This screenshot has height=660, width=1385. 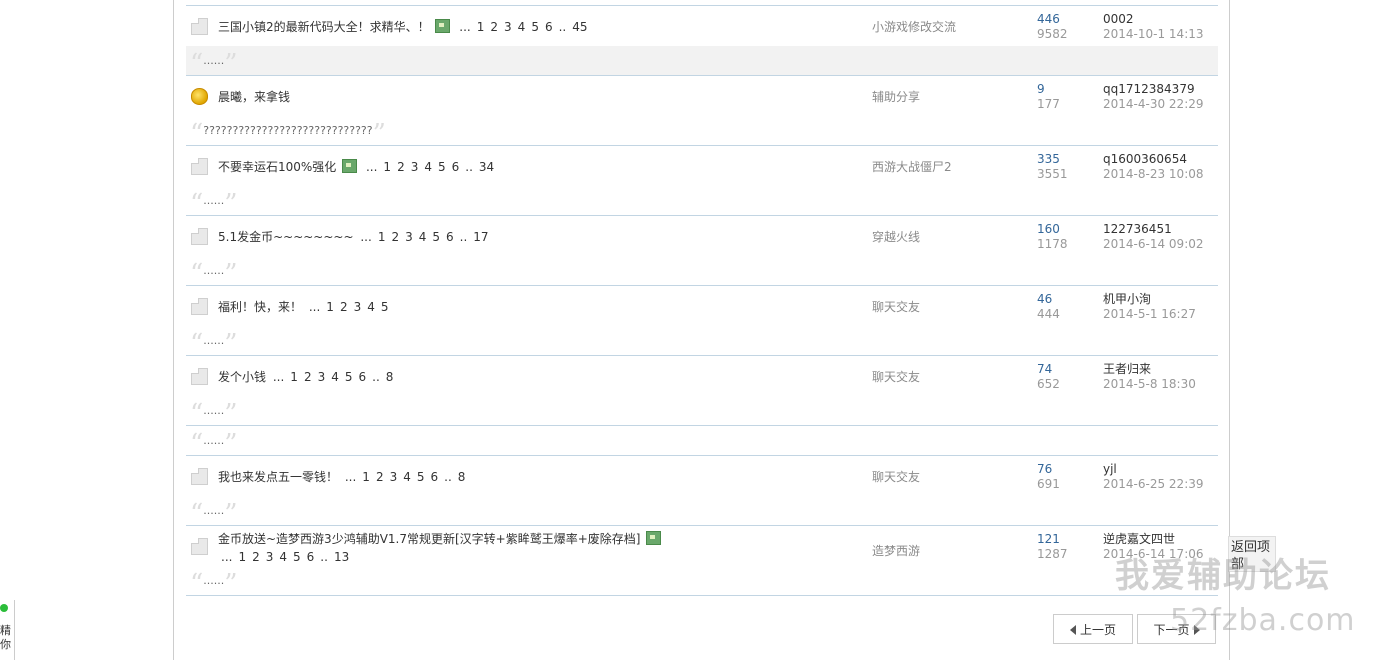 I want to click on forum-link: 造梦西游, so click(x=896, y=550).